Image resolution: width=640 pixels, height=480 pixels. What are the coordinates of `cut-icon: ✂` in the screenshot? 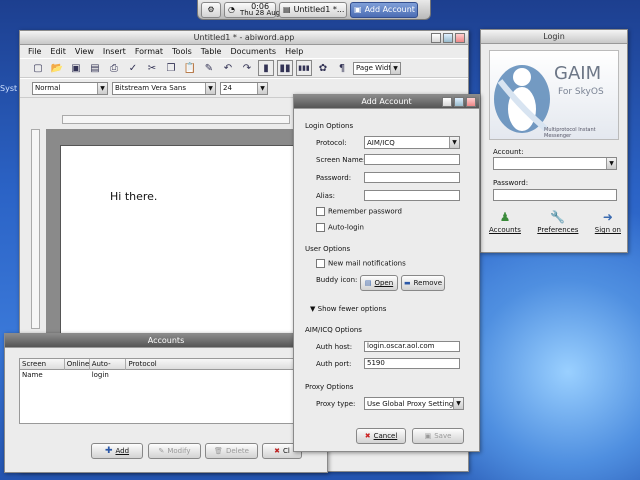 It's located at (152, 68).